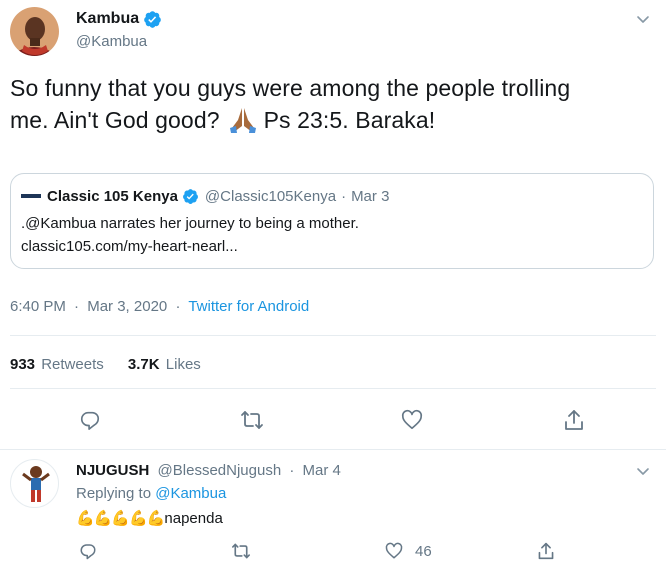 This screenshot has height=567, width=666. Describe the element at coordinates (34, 31) in the screenshot. I see `author-avatar` at that location.